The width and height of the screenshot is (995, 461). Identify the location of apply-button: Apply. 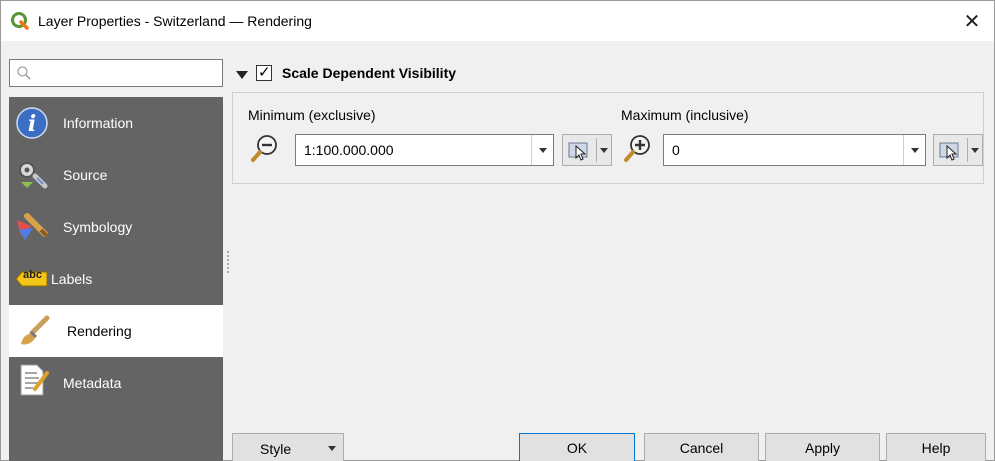
(822, 447).